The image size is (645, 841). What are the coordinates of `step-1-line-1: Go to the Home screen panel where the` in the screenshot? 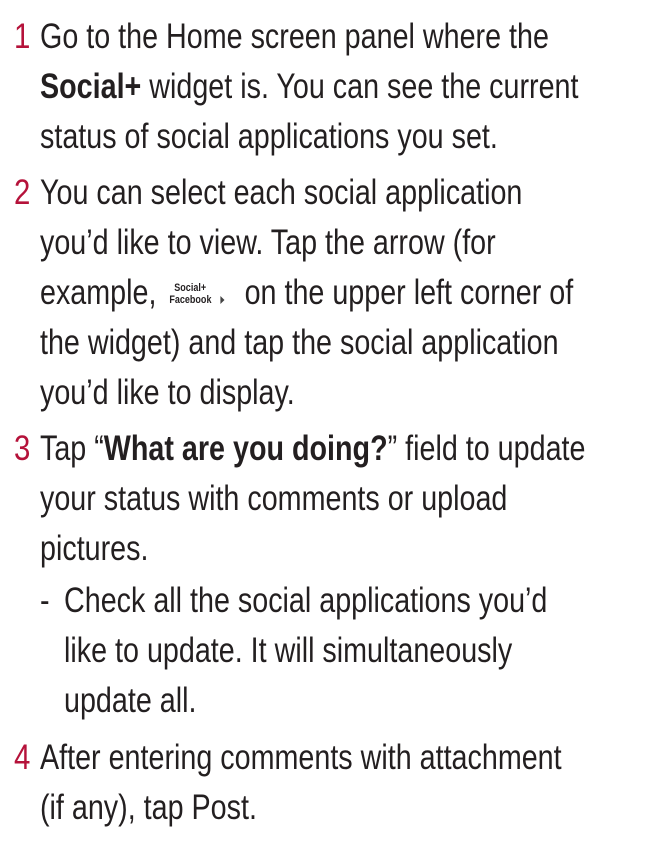 It's located at (294, 36).